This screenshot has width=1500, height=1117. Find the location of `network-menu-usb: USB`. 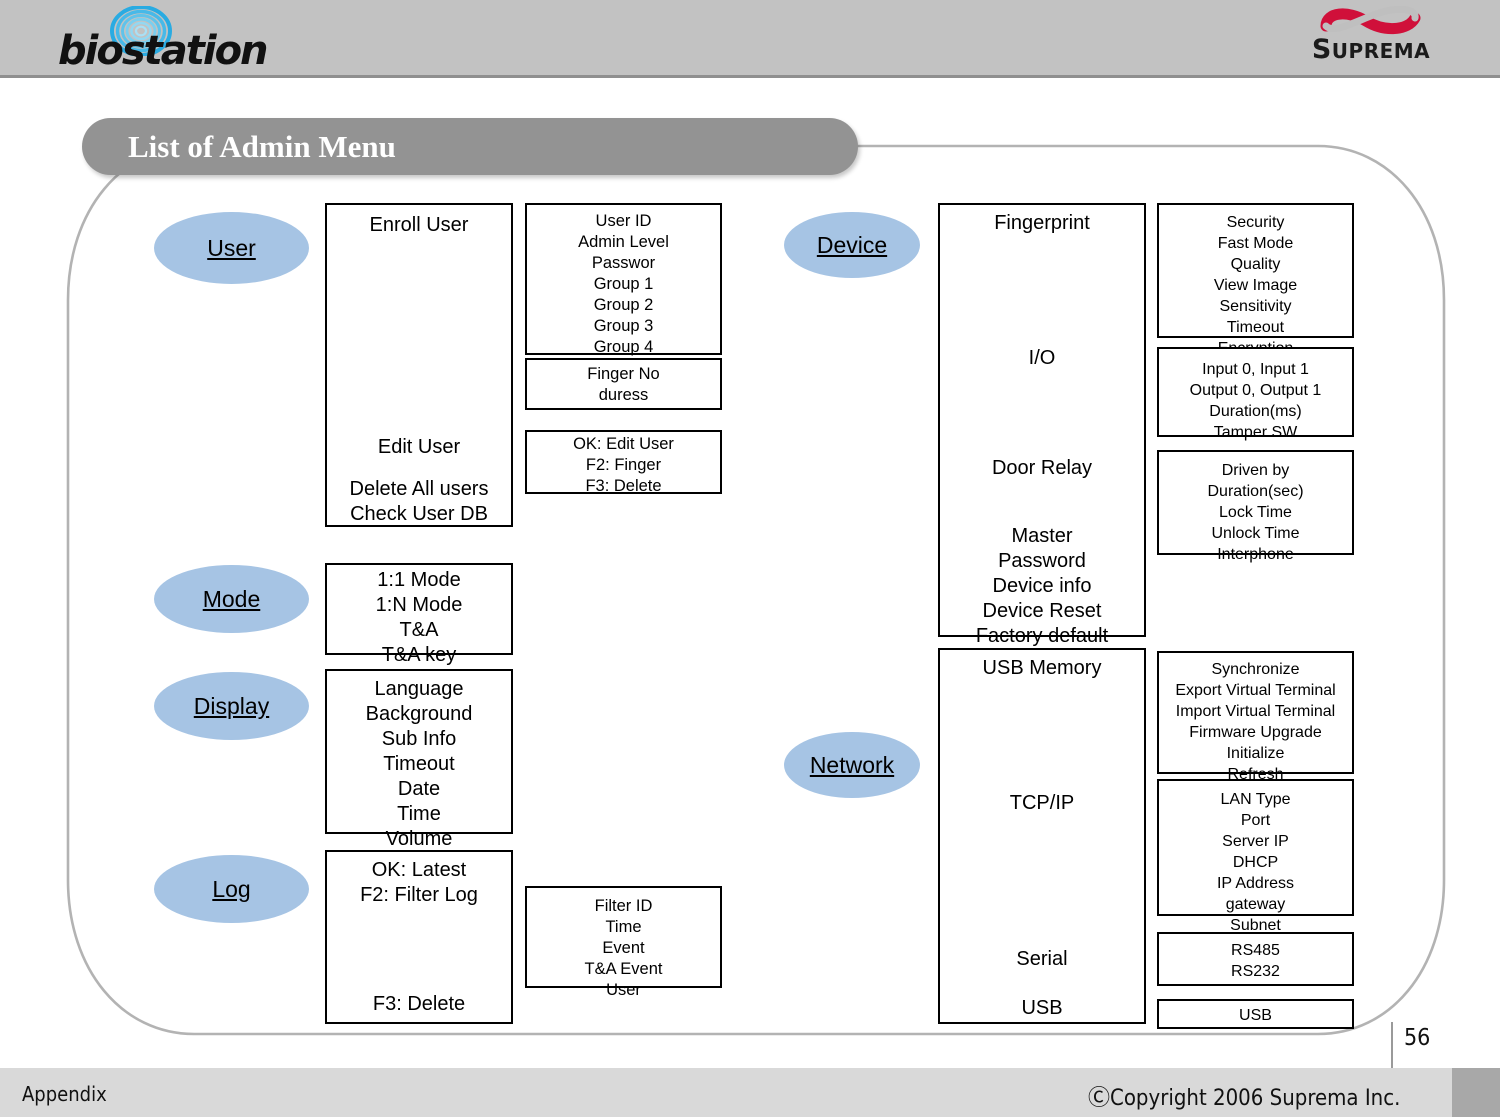

network-menu-usb: USB is located at coordinates (1042, 1008).